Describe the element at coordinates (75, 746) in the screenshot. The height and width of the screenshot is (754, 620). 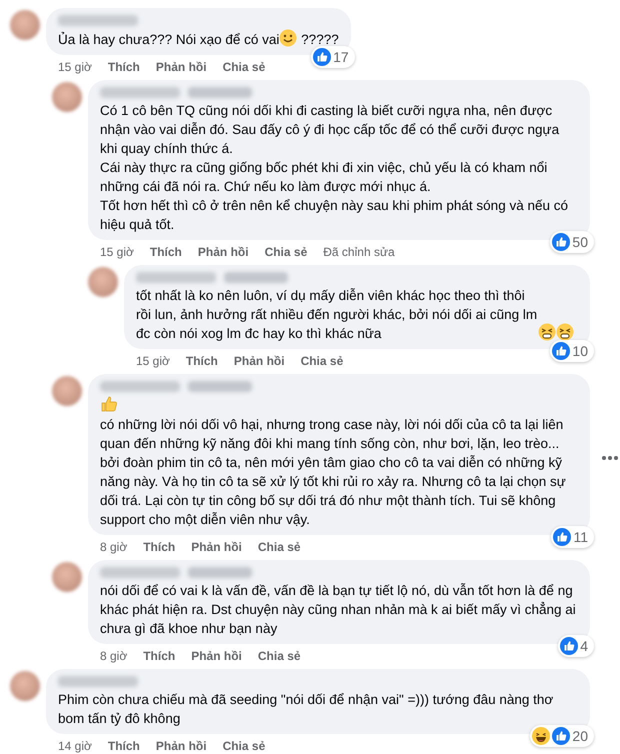
I see `comment-time: 14 giờ` at that location.